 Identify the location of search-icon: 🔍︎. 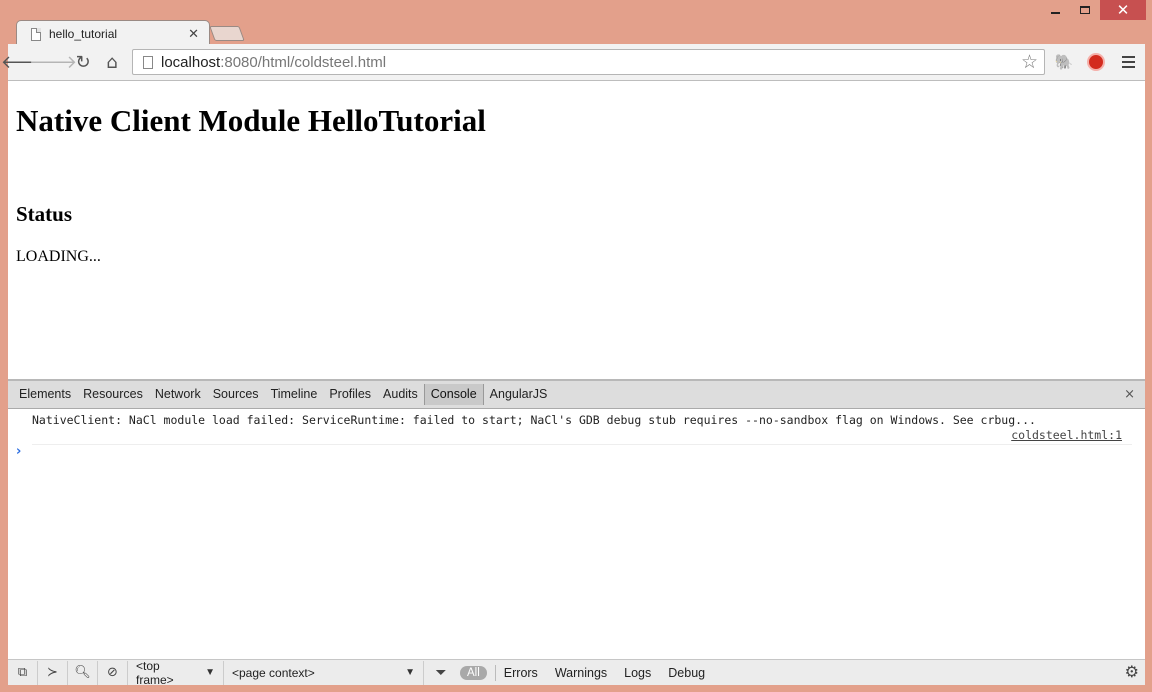
(83, 672).